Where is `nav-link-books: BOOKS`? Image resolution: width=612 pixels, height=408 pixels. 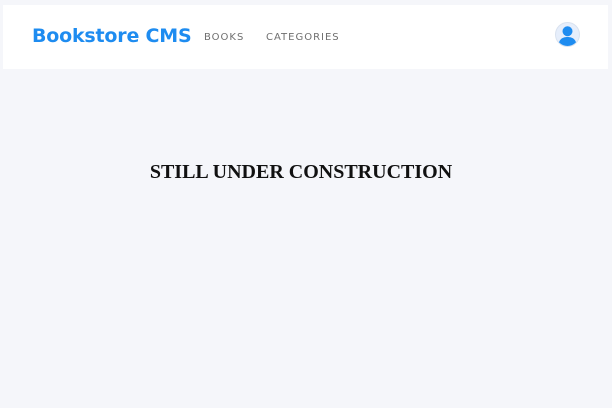
nav-link-books: BOOKS is located at coordinates (224, 38).